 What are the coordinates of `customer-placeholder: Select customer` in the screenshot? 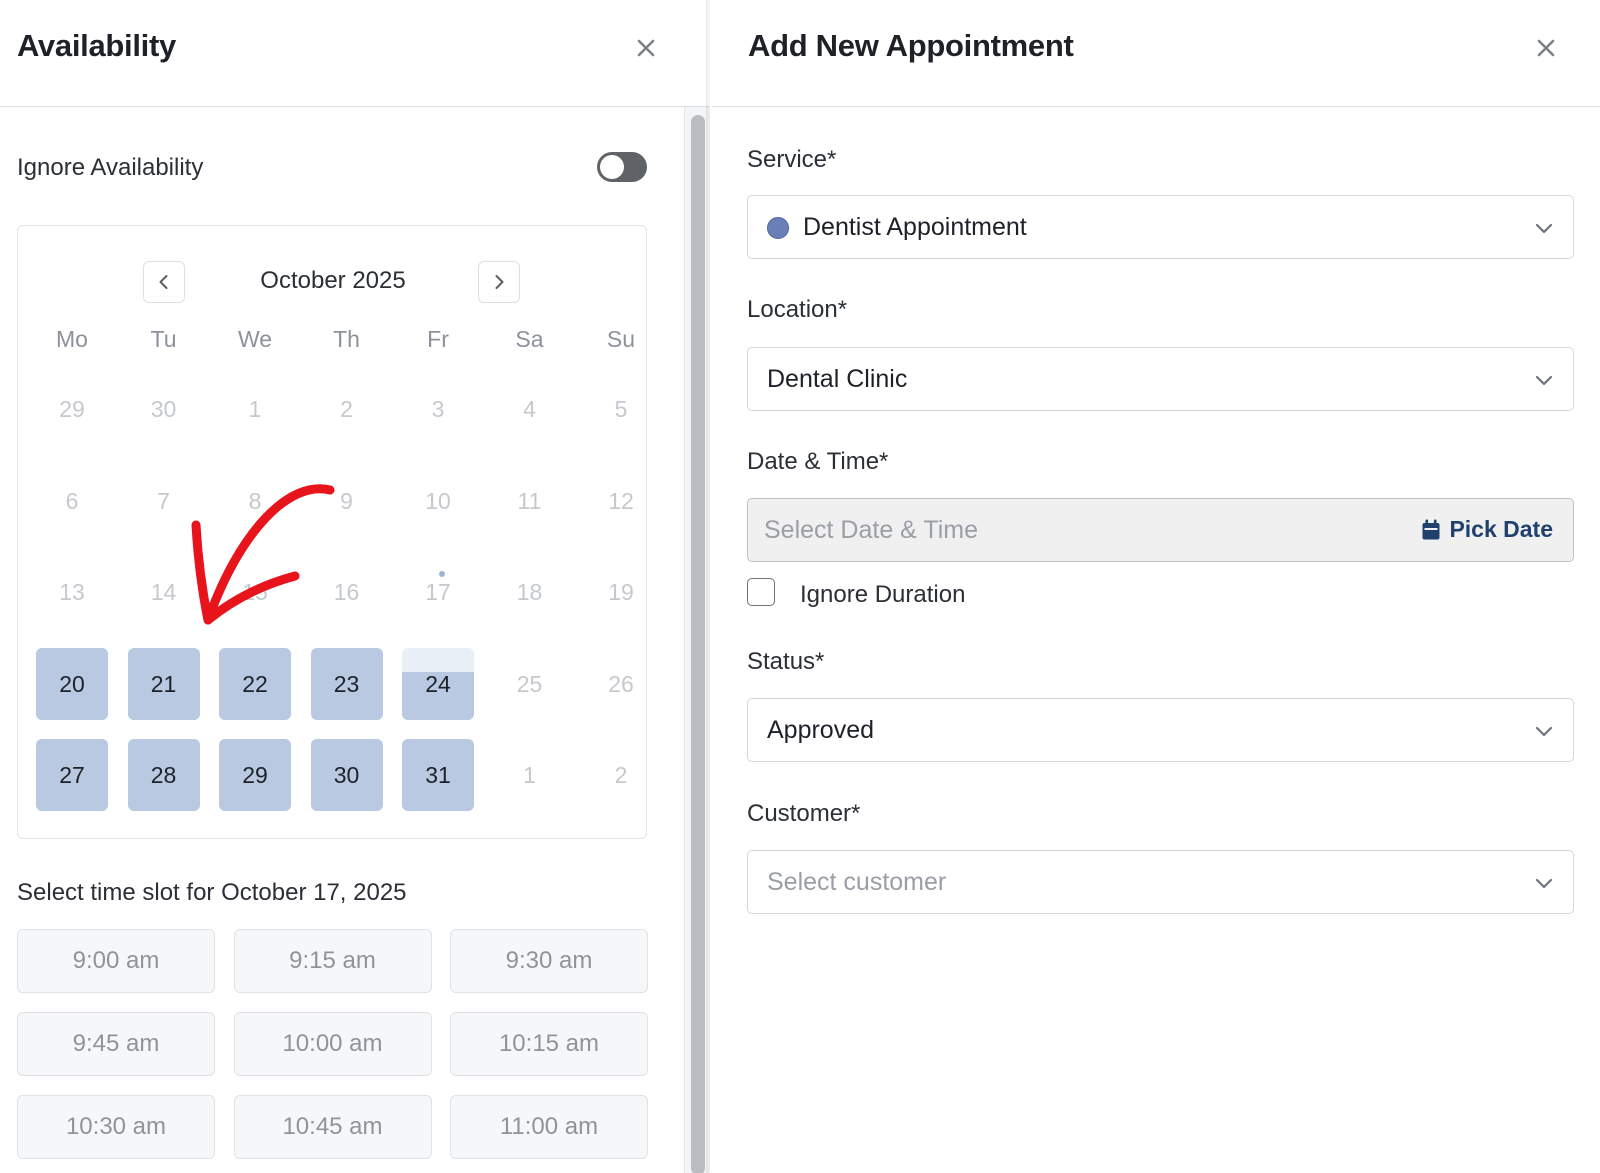 It's located at (857, 882).